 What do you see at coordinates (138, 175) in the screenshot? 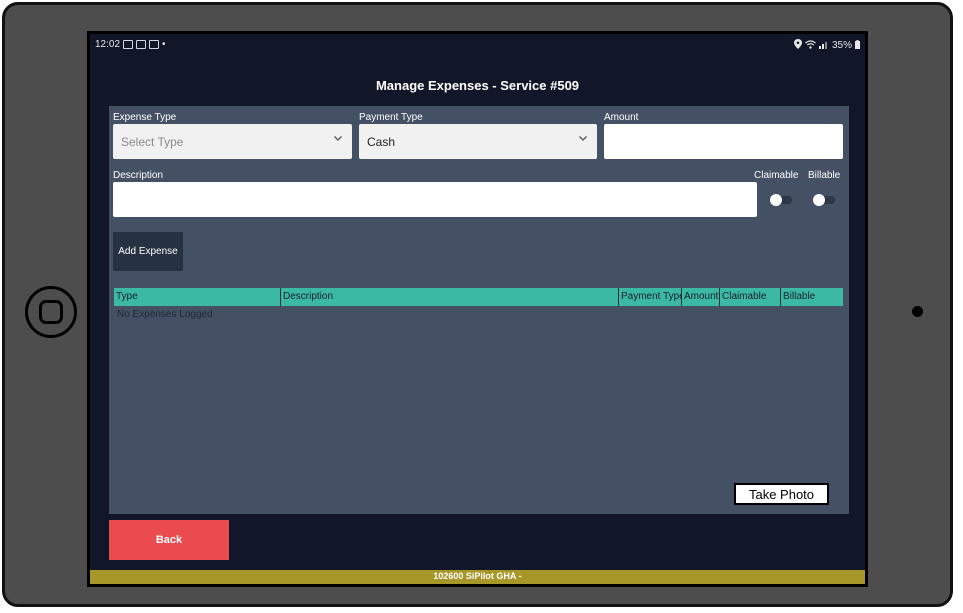
I see `description-label: Description` at bounding box center [138, 175].